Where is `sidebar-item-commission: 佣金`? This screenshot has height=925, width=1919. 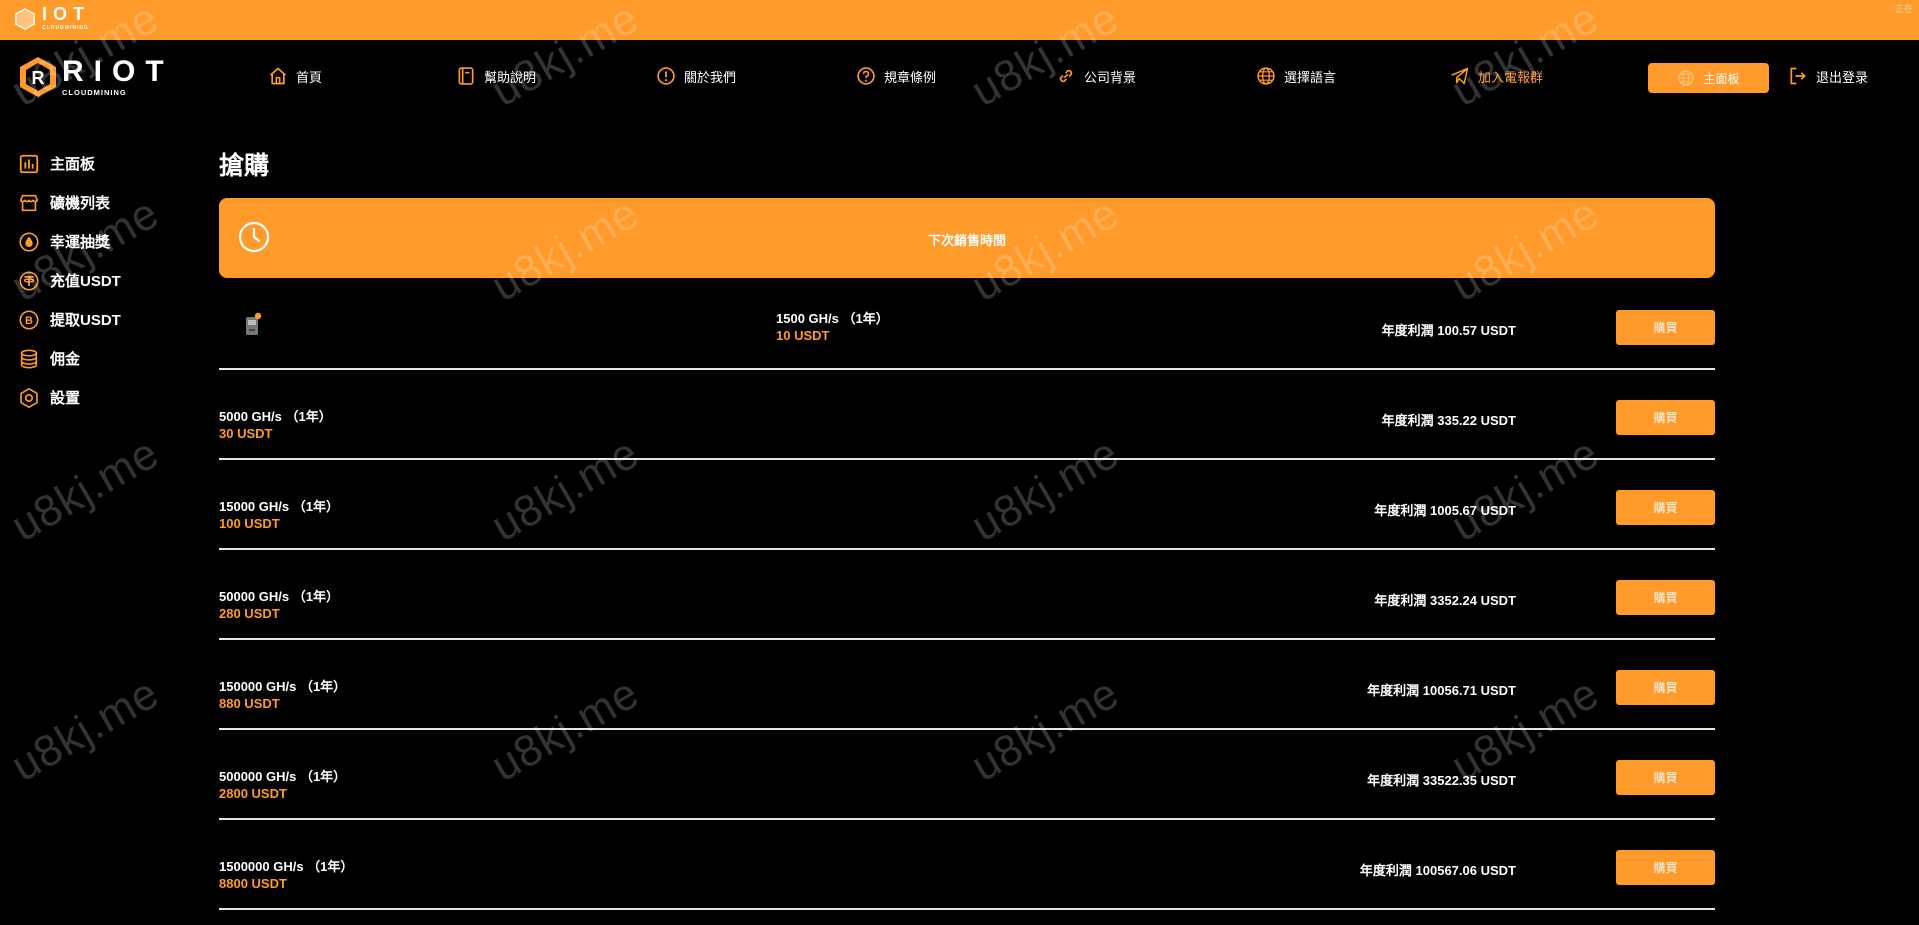 sidebar-item-commission: 佣金 is located at coordinates (69, 358).